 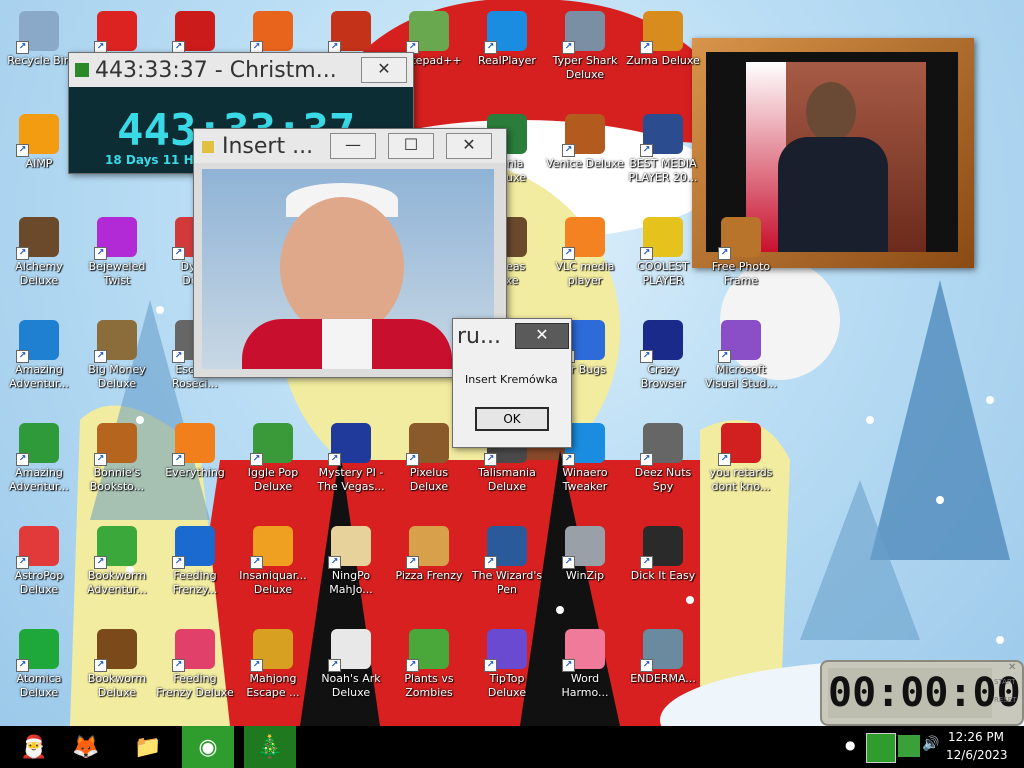 What do you see at coordinates (663, 60) in the screenshot?
I see `desktop-icon-label: Zuma Deluxe` at bounding box center [663, 60].